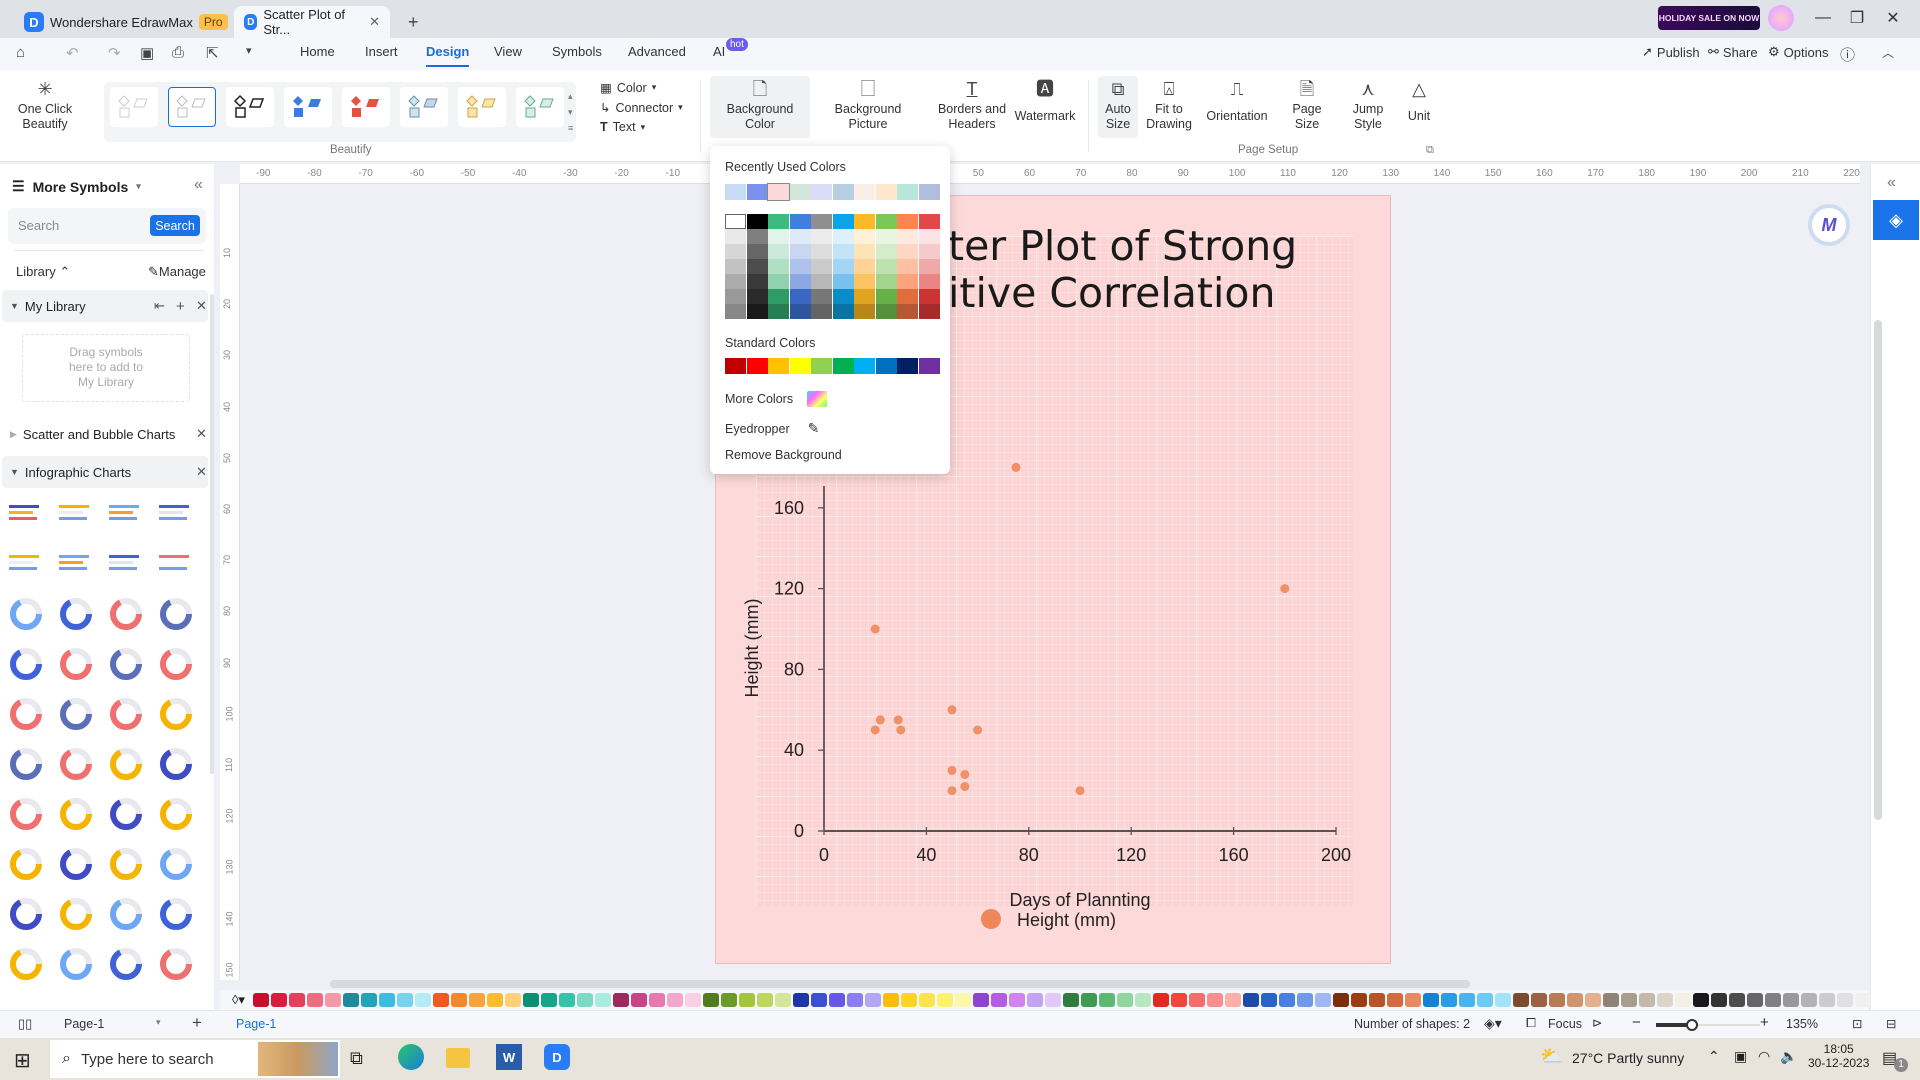 This screenshot has width=1920, height=1080. What do you see at coordinates (448, 55) in the screenshot?
I see `tab-design: Design` at bounding box center [448, 55].